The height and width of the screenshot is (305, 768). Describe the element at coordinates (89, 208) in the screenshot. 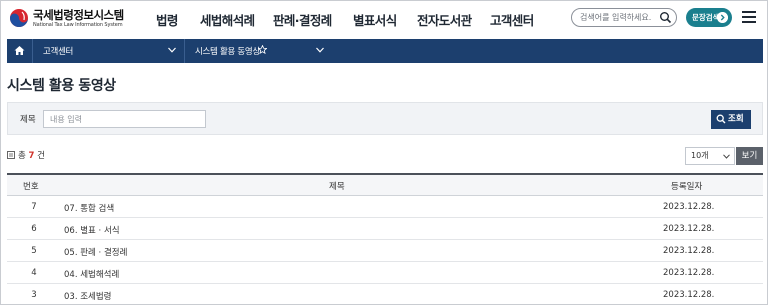

I see `row-title-link: 07. 통합 검색` at that location.